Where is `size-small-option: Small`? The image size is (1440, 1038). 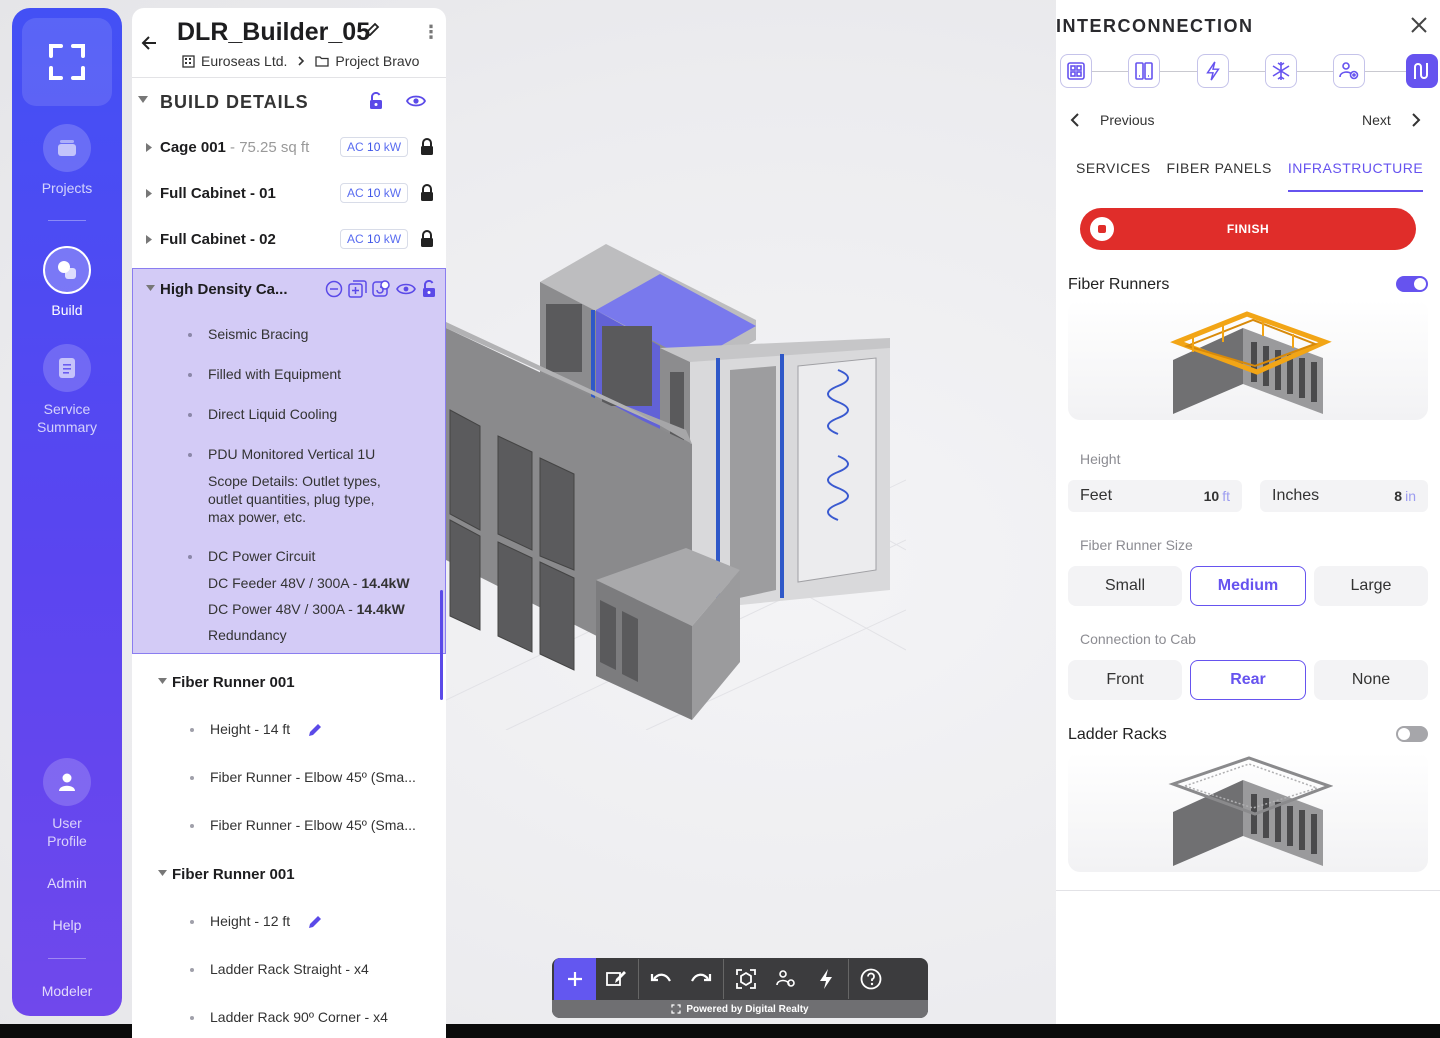
size-small-option: Small is located at coordinates (1125, 586).